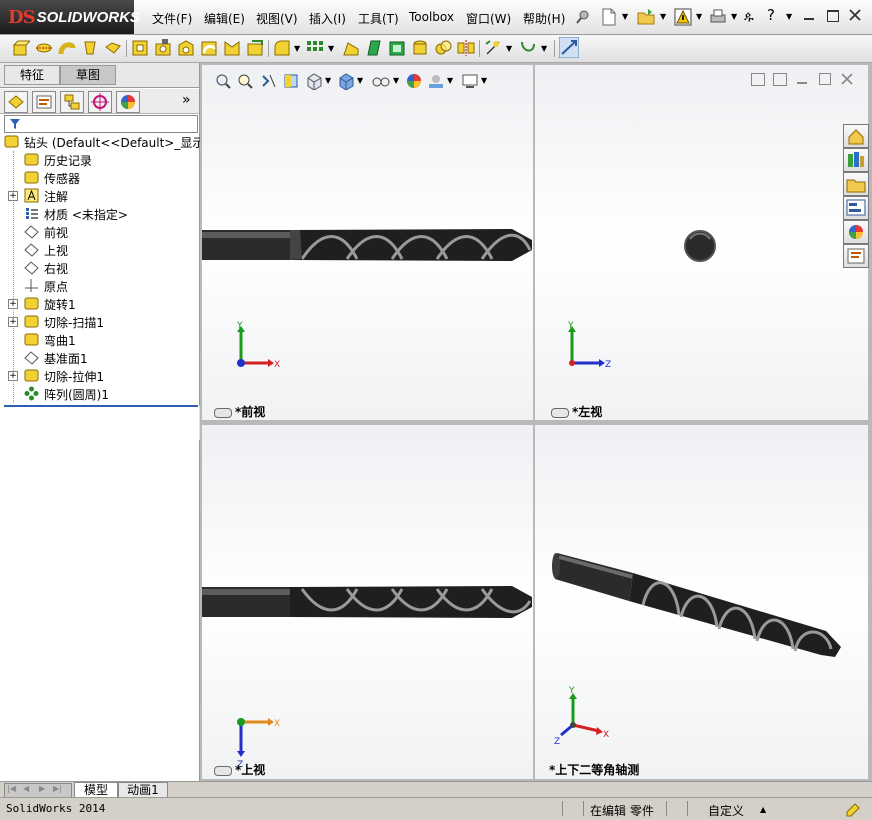 The width and height of the screenshot is (872, 820). What do you see at coordinates (331, 48) in the screenshot?
I see `pattern-dropdown-icon: ▼` at bounding box center [331, 48].